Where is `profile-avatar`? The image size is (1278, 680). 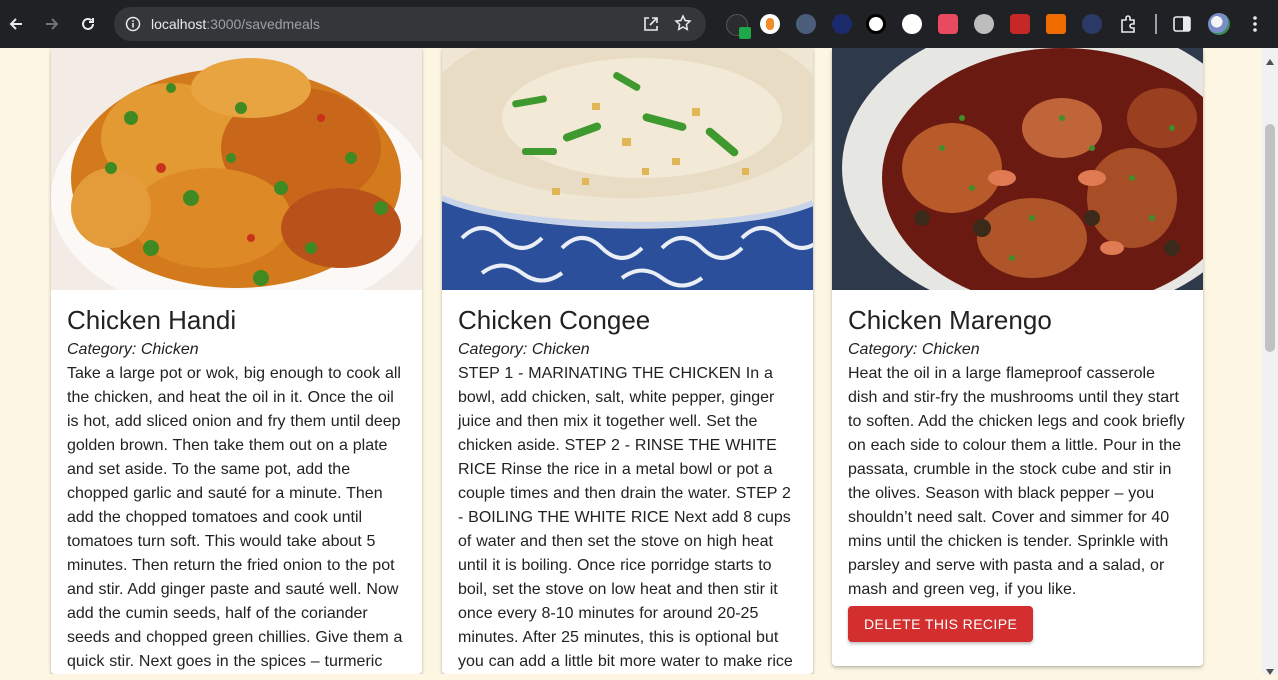
profile-avatar is located at coordinates (1219, 24).